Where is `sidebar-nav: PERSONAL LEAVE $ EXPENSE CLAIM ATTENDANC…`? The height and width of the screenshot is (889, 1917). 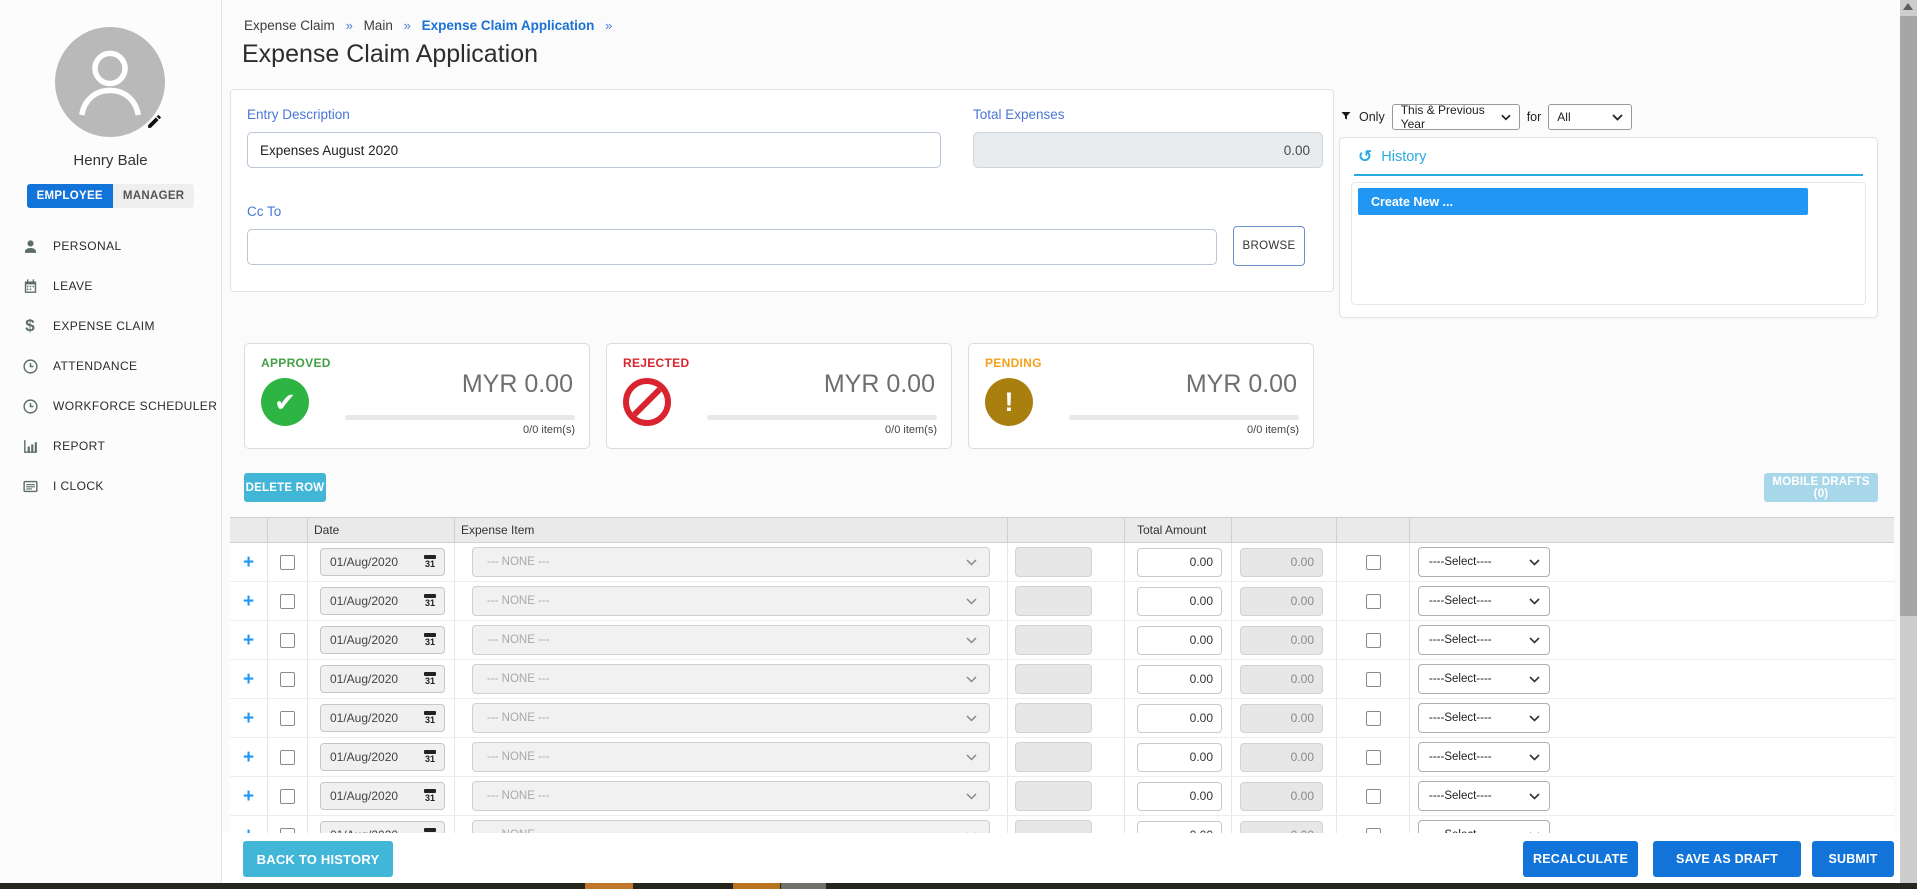
sidebar-nav: PERSONAL LEAVE $ EXPENSE CLAIM ATTENDANC… is located at coordinates (110, 366).